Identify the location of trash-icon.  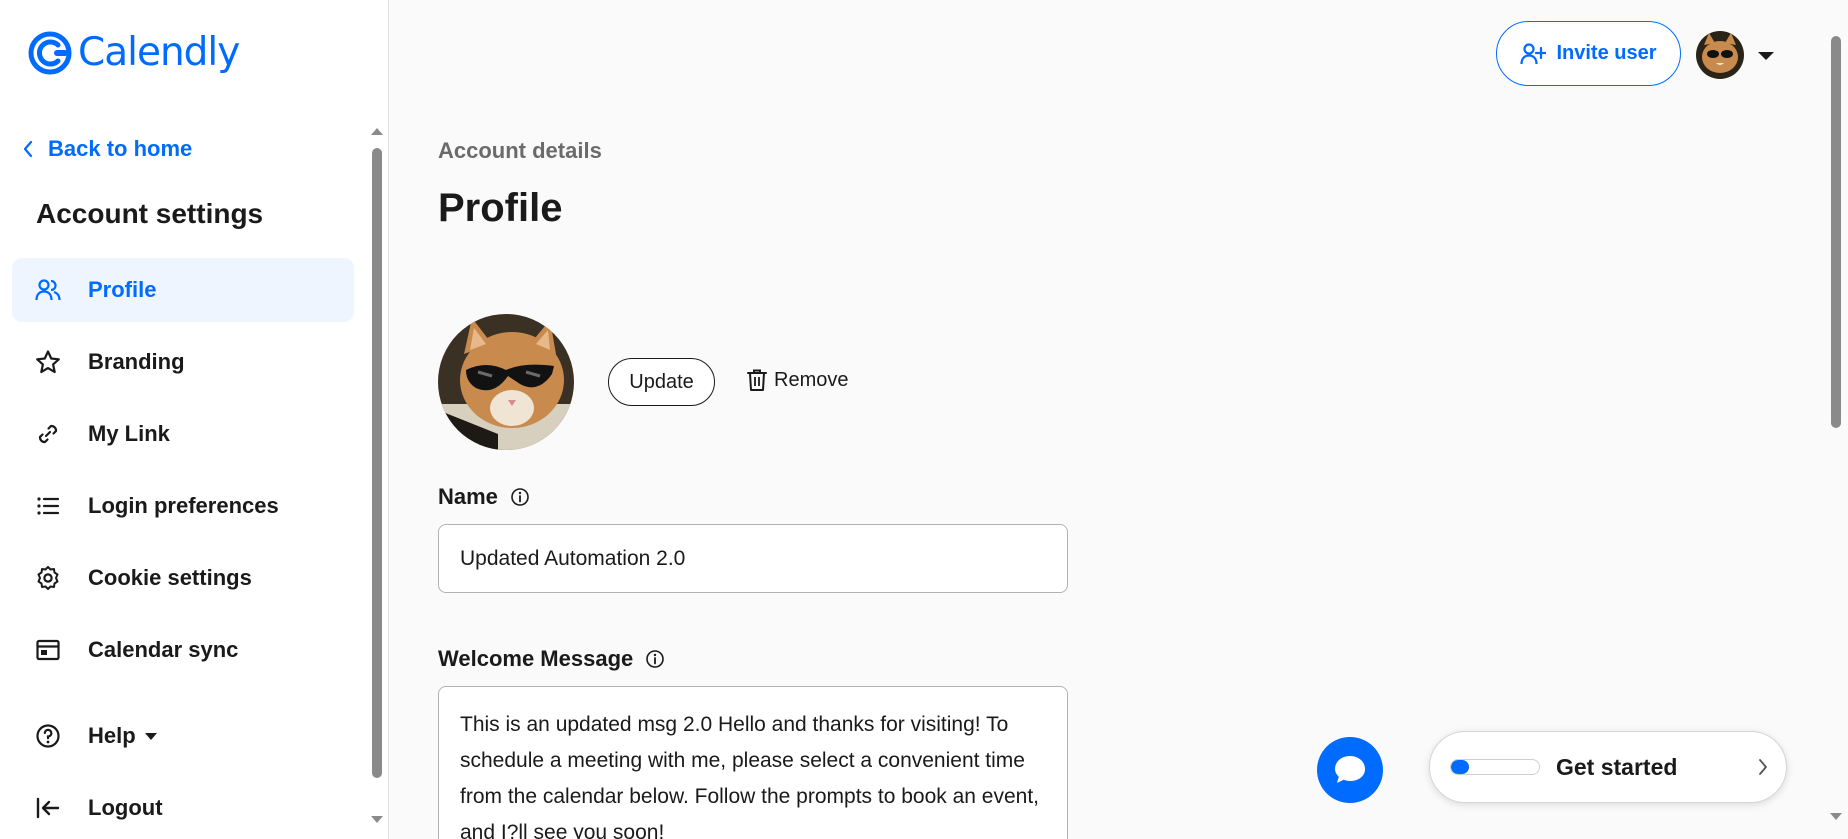
(757, 380).